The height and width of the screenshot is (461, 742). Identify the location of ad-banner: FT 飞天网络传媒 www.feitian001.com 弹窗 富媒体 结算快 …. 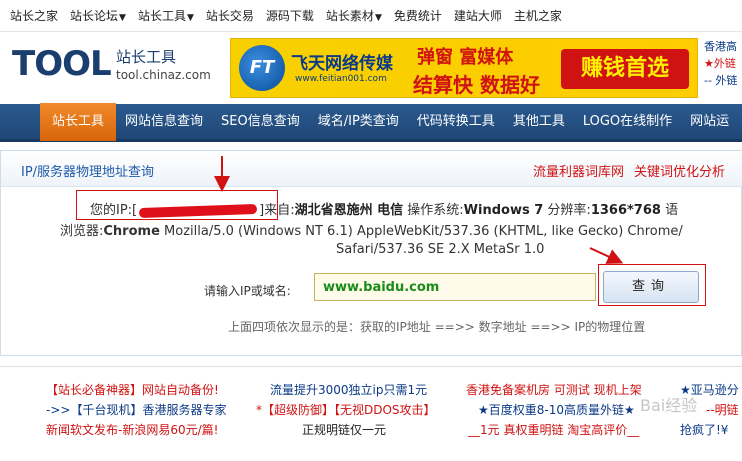
(464, 68).